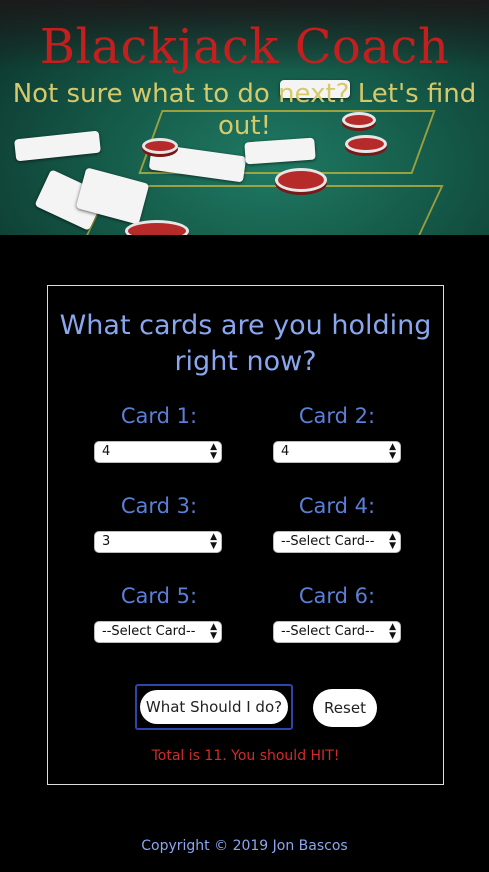 This screenshot has width=489, height=872. What do you see at coordinates (159, 596) in the screenshot?
I see `card-5-label: Card 5:` at bounding box center [159, 596].